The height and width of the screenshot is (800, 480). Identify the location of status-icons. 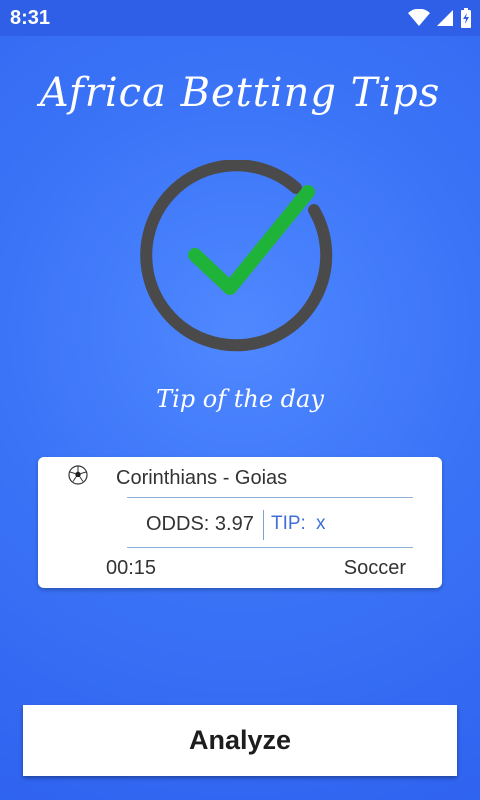
(440, 18).